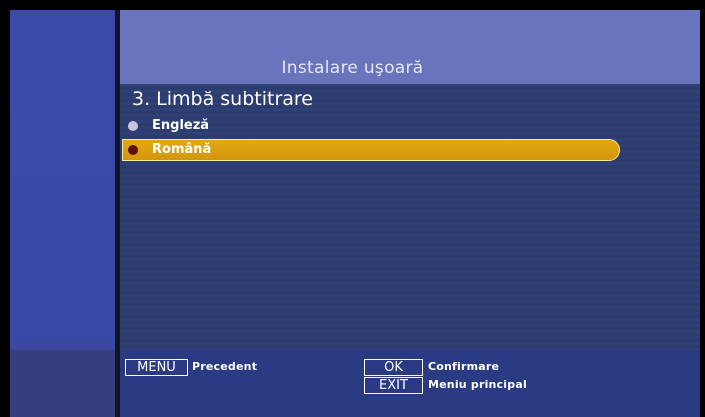 The width and height of the screenshot is (705, 417). I want to click on menu-key-description: Precedent, so click(225, 366).